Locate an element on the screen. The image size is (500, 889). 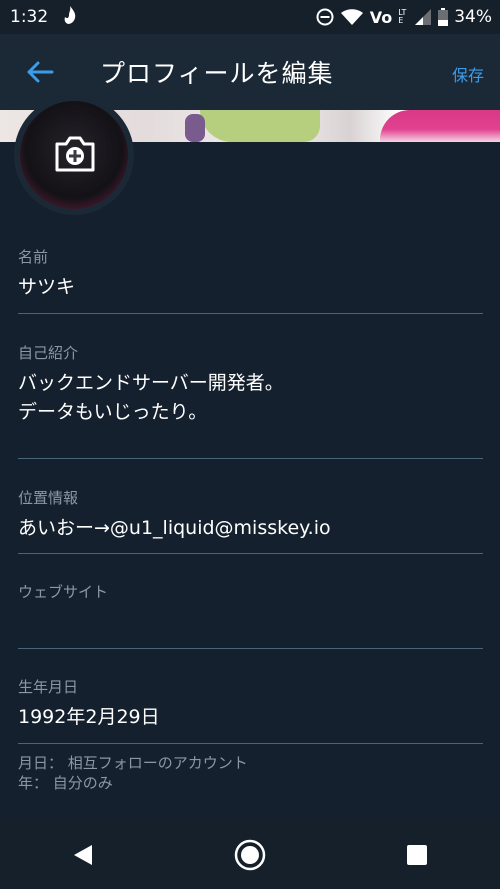
circle-home-icon is located at coordinates (250, 854).